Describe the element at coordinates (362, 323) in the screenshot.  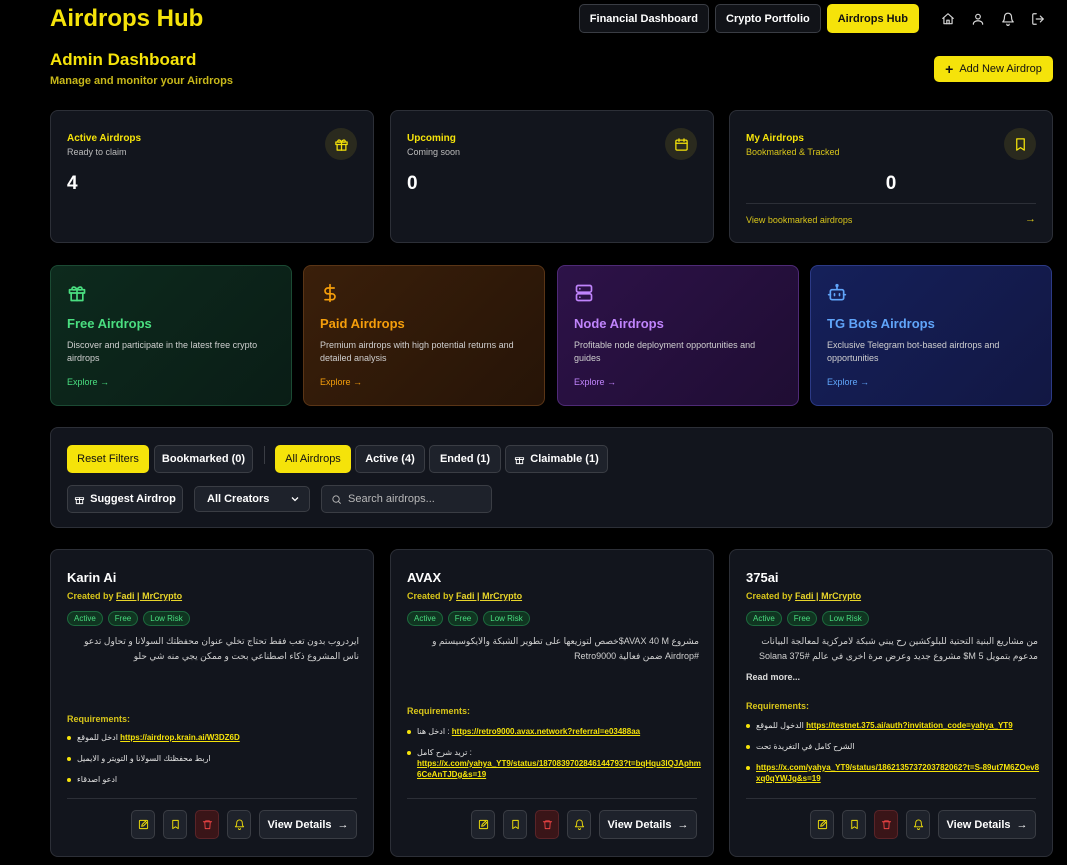
I see `category-title: Paid Airdrops` at that location.